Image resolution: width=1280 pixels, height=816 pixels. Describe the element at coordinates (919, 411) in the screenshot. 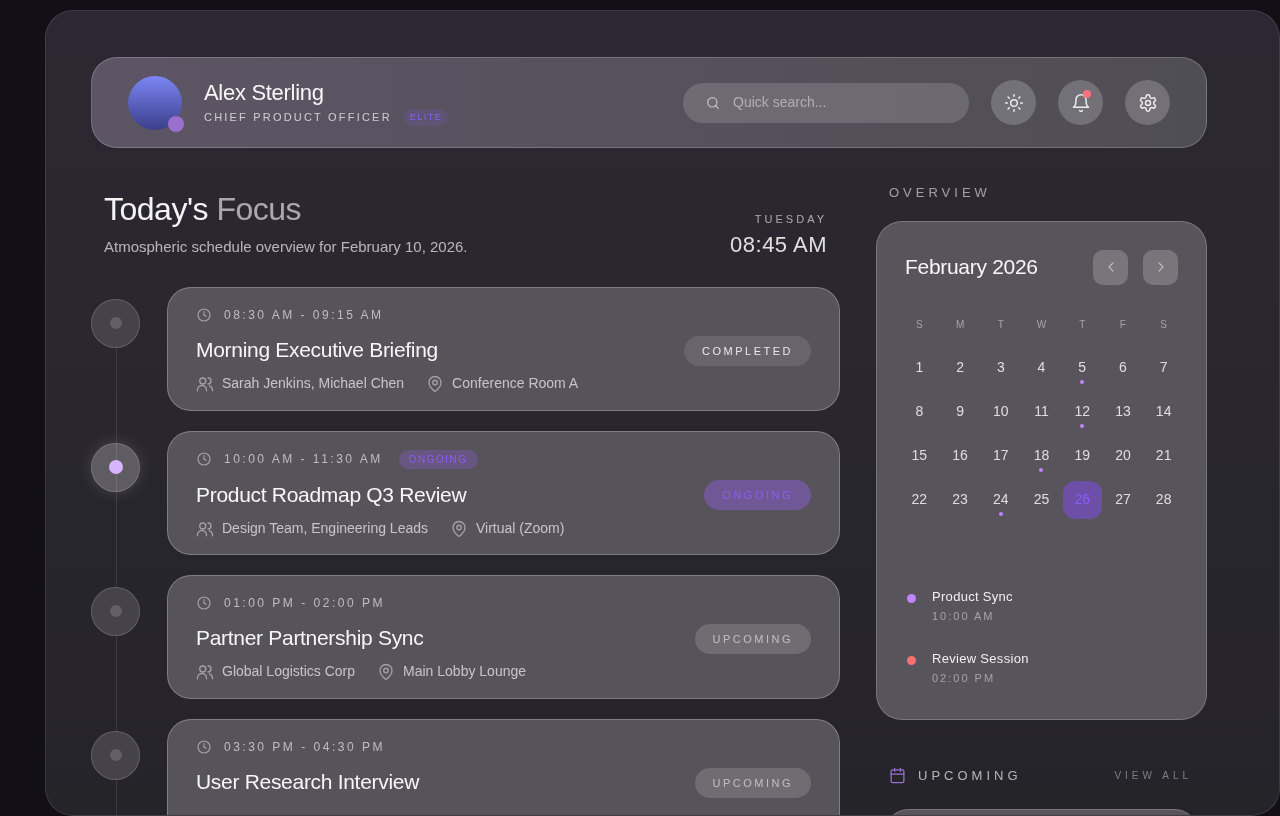

I see `calendar-day: 8` at that location.